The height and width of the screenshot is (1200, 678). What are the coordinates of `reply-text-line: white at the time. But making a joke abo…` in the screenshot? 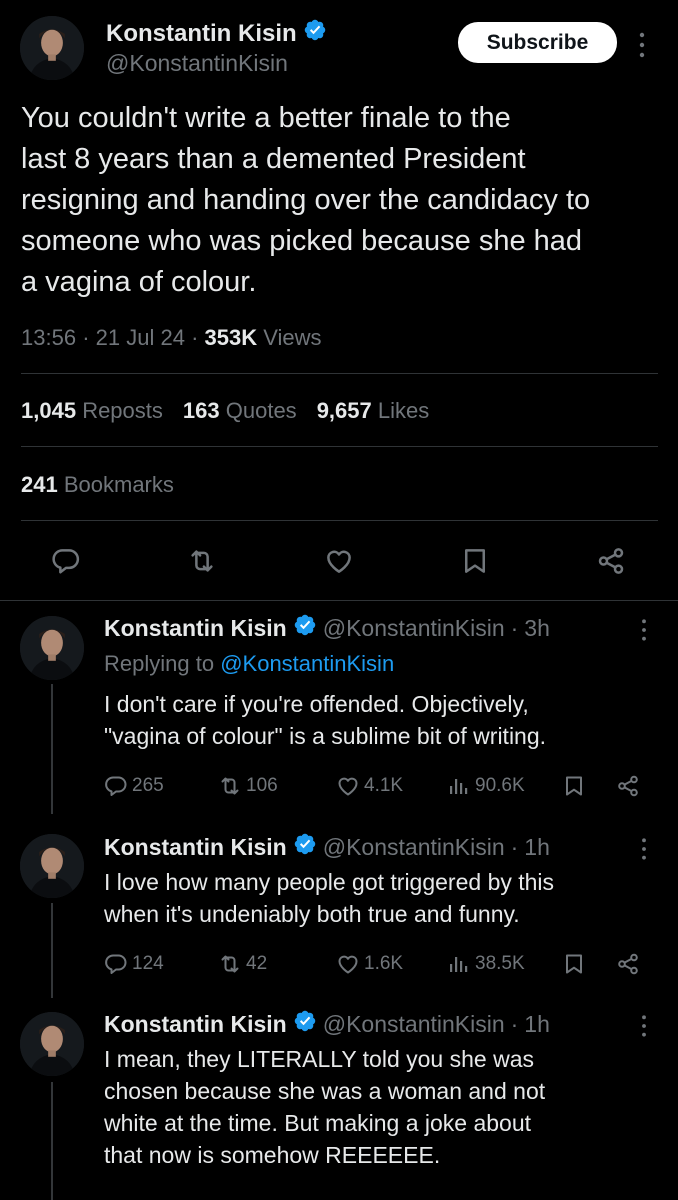 It's located at (318, 1123).